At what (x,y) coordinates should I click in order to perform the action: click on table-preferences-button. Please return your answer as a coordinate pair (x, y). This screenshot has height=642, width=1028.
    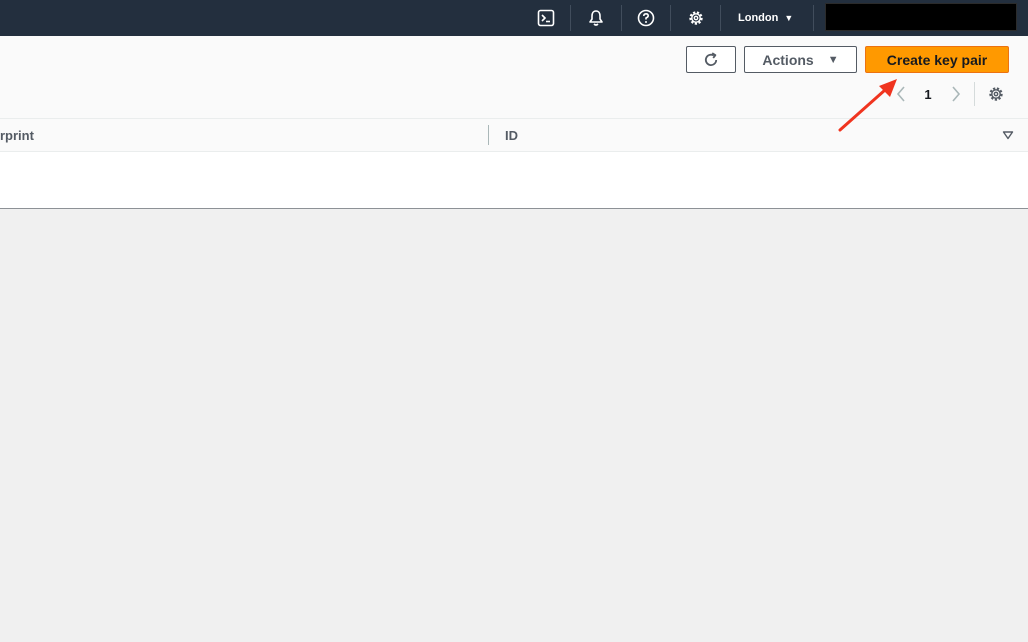
    Looking at the image, I should click on (996, 94).